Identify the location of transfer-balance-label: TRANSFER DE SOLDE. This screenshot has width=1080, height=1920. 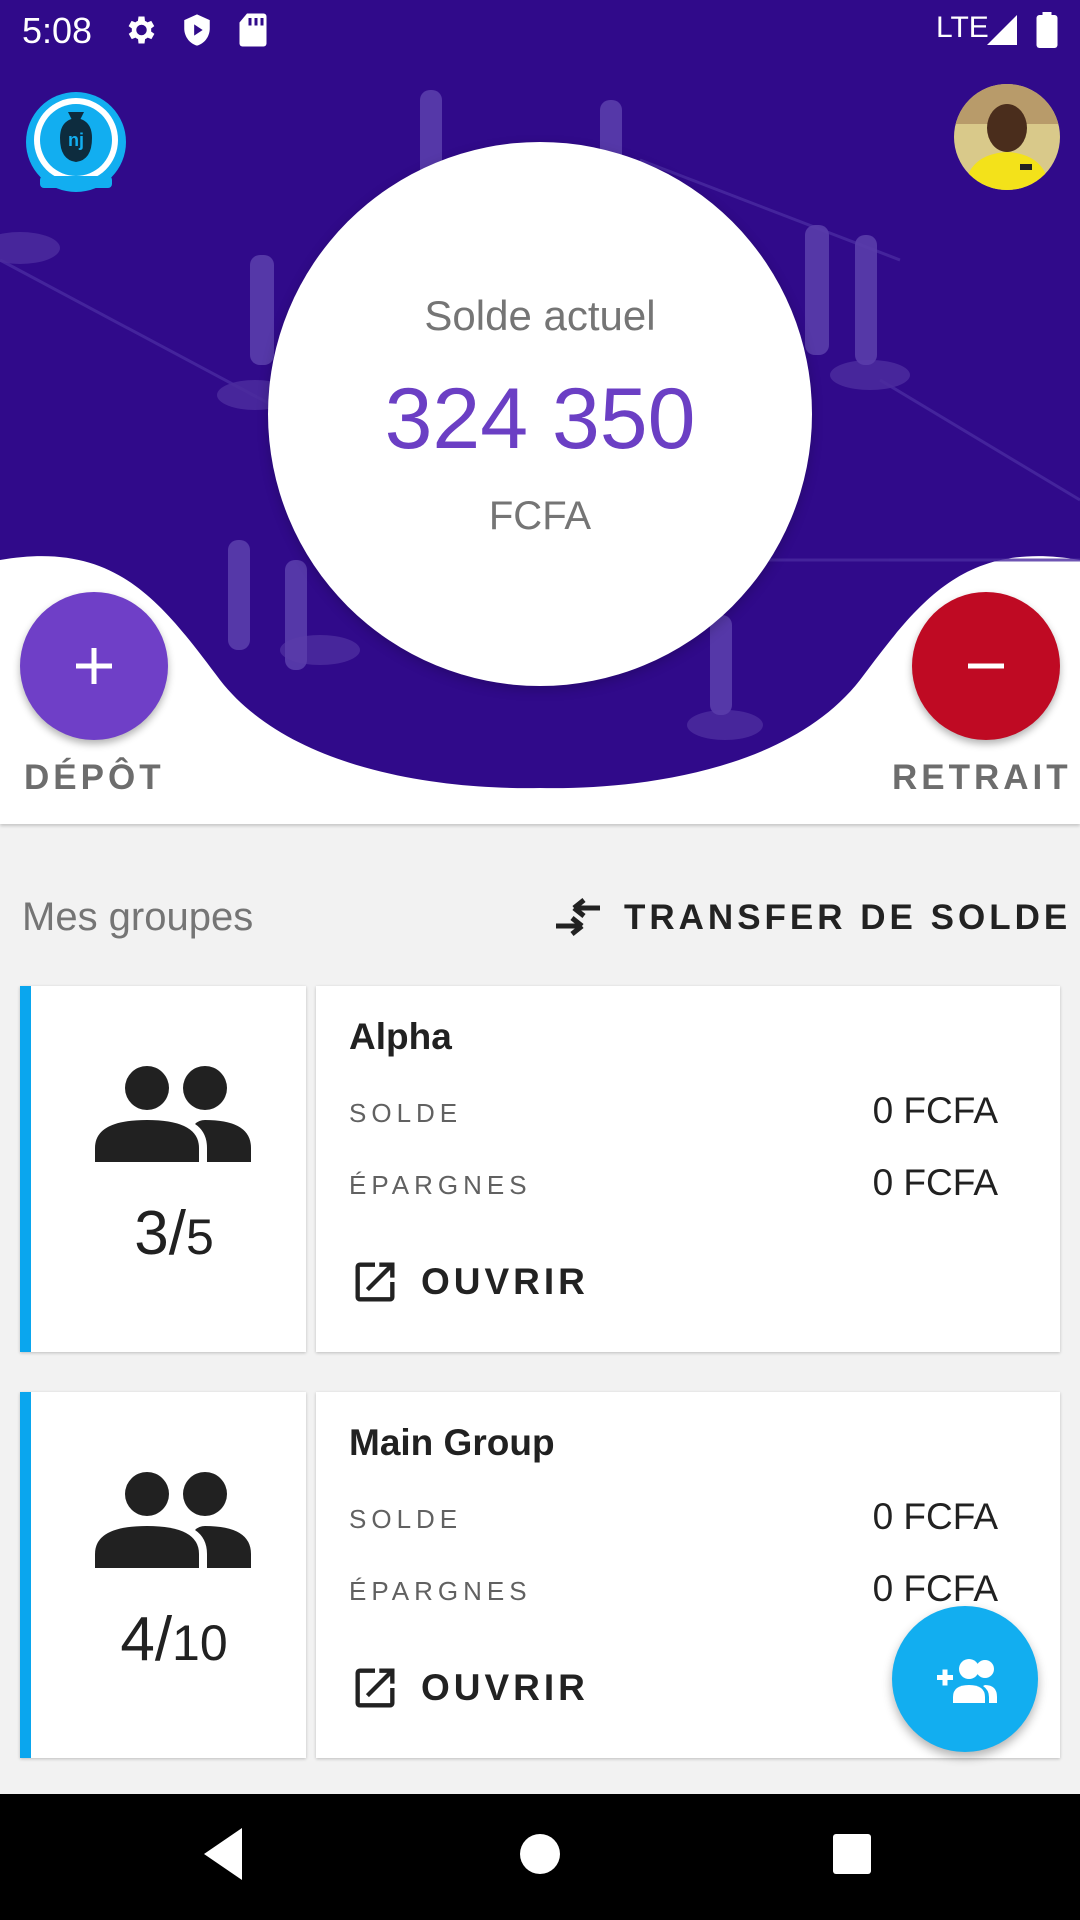
(848, 917).